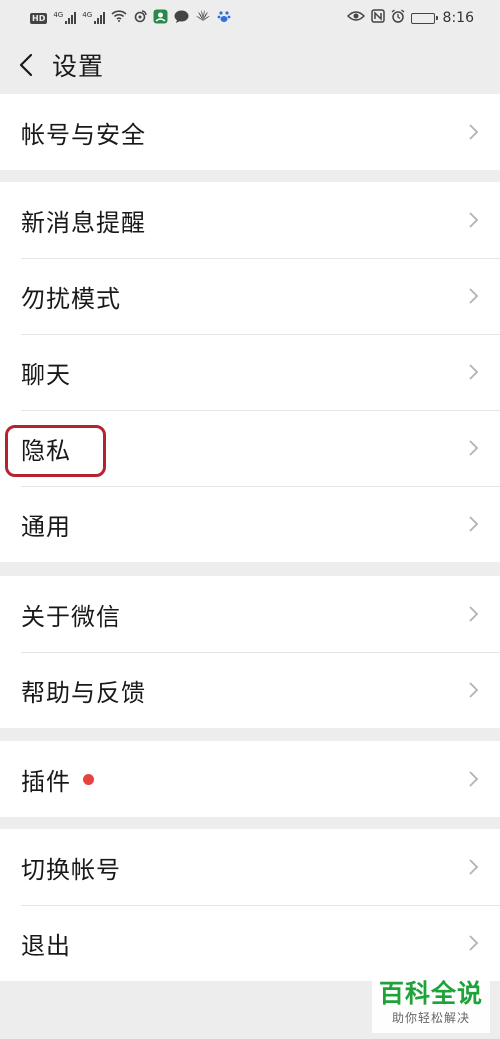 The height and width of the screenshot is (1039, 500). Describe the element at coordinates (83, 692) in the screenshot. I see `settings-item-label: 帮助与反馈` at that location.